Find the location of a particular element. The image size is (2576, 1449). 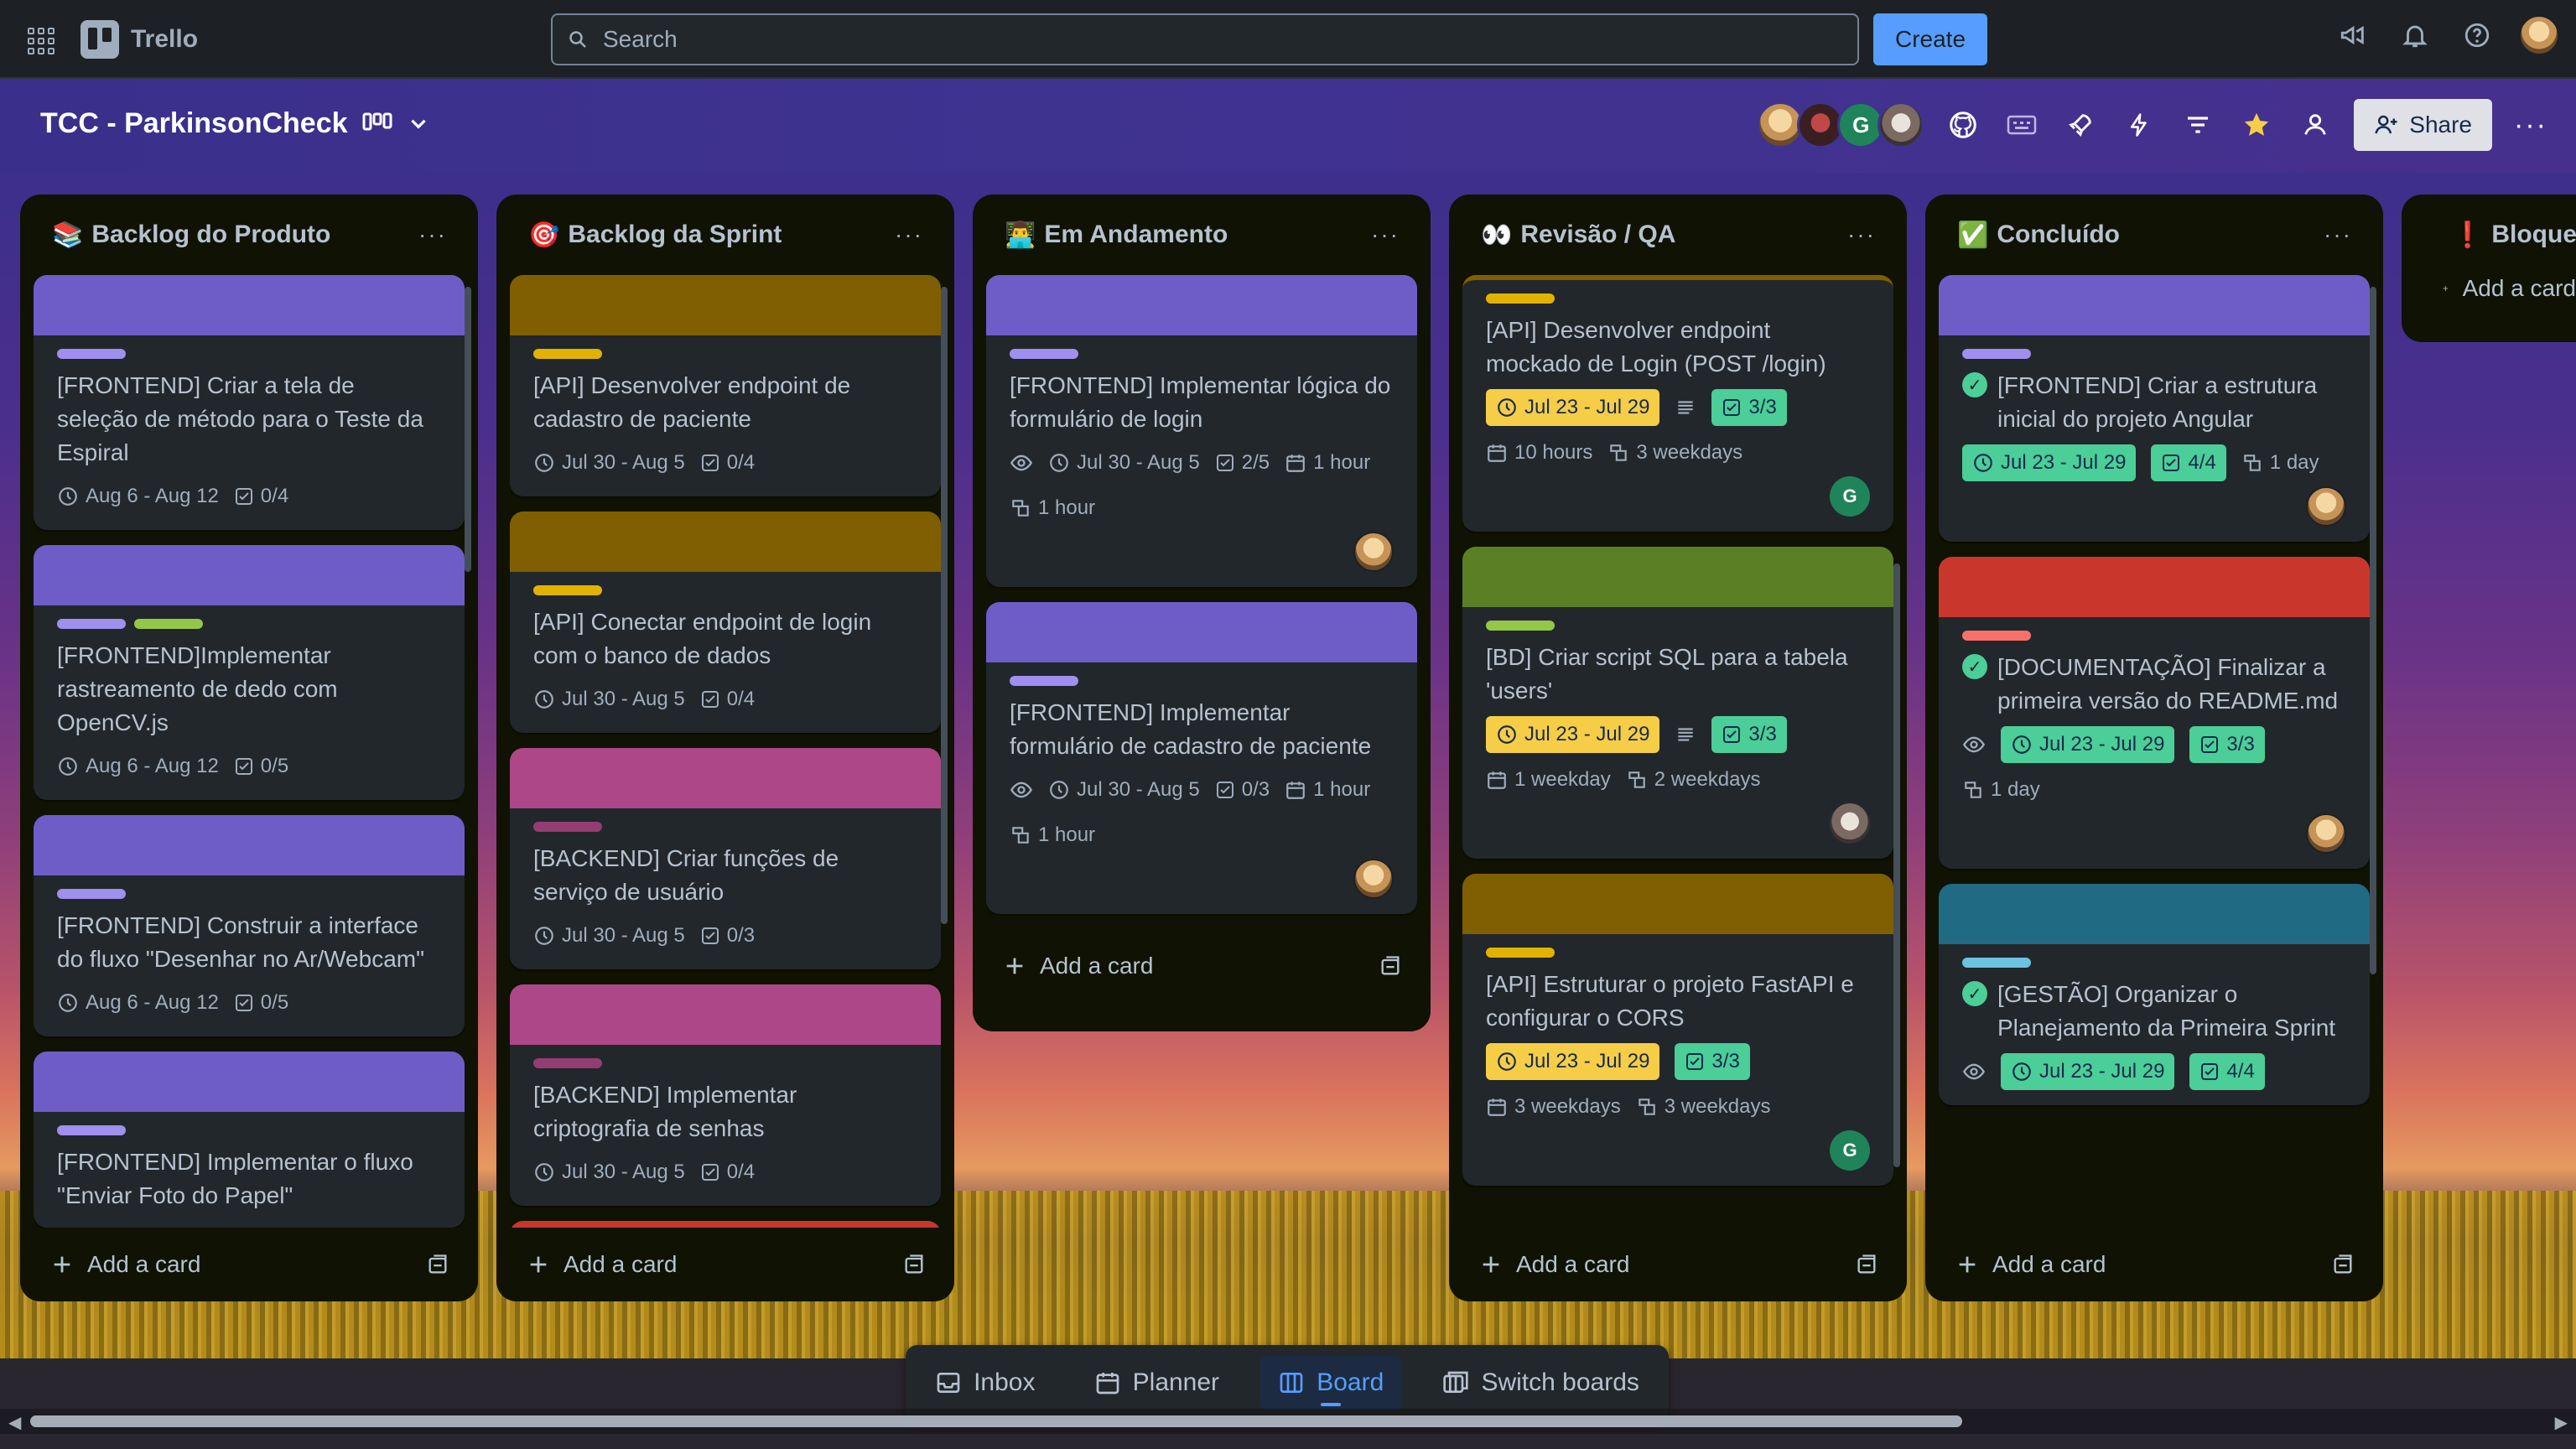

card is located at coordinates (725, 1224).